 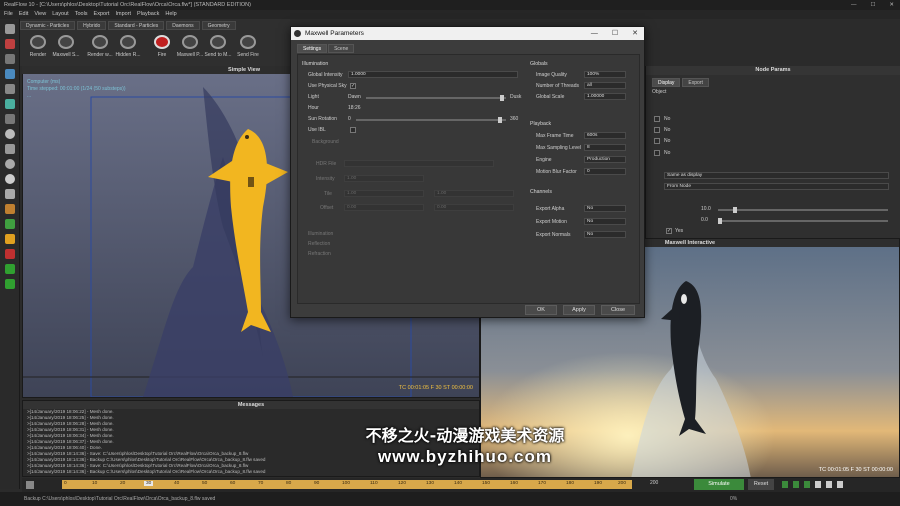 I want to click on fire-button: Fire, so click(x=162, y=48).